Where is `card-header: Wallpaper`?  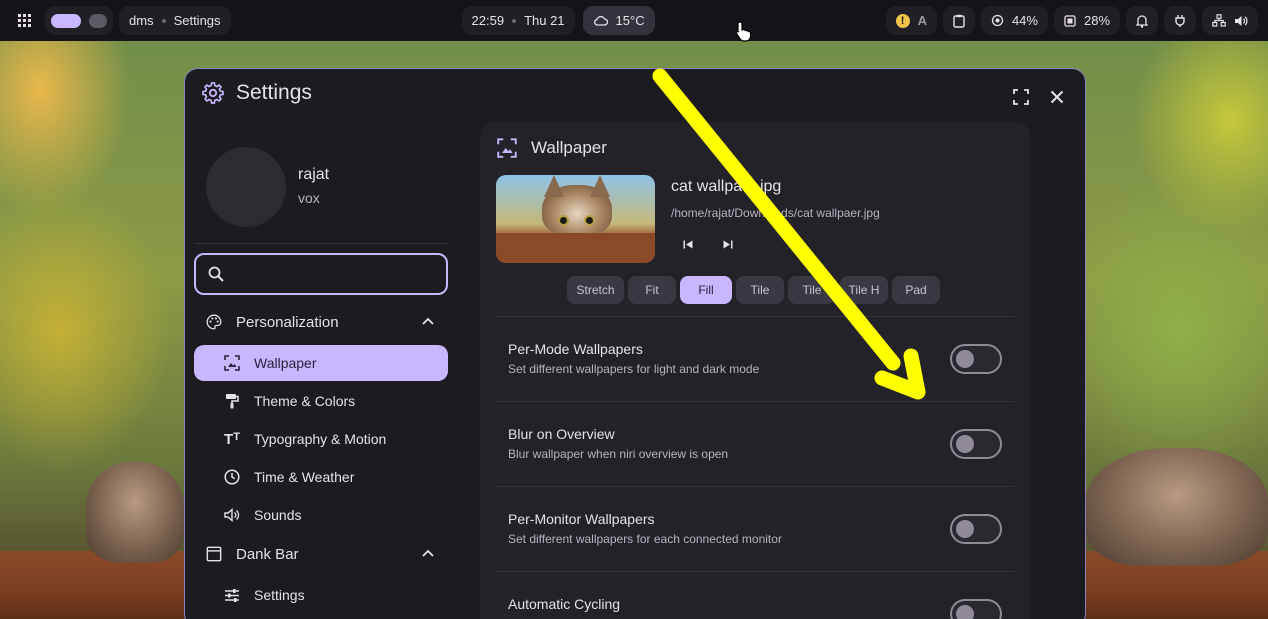
card-header: Wallpaper is located at coordinates (552, 148).